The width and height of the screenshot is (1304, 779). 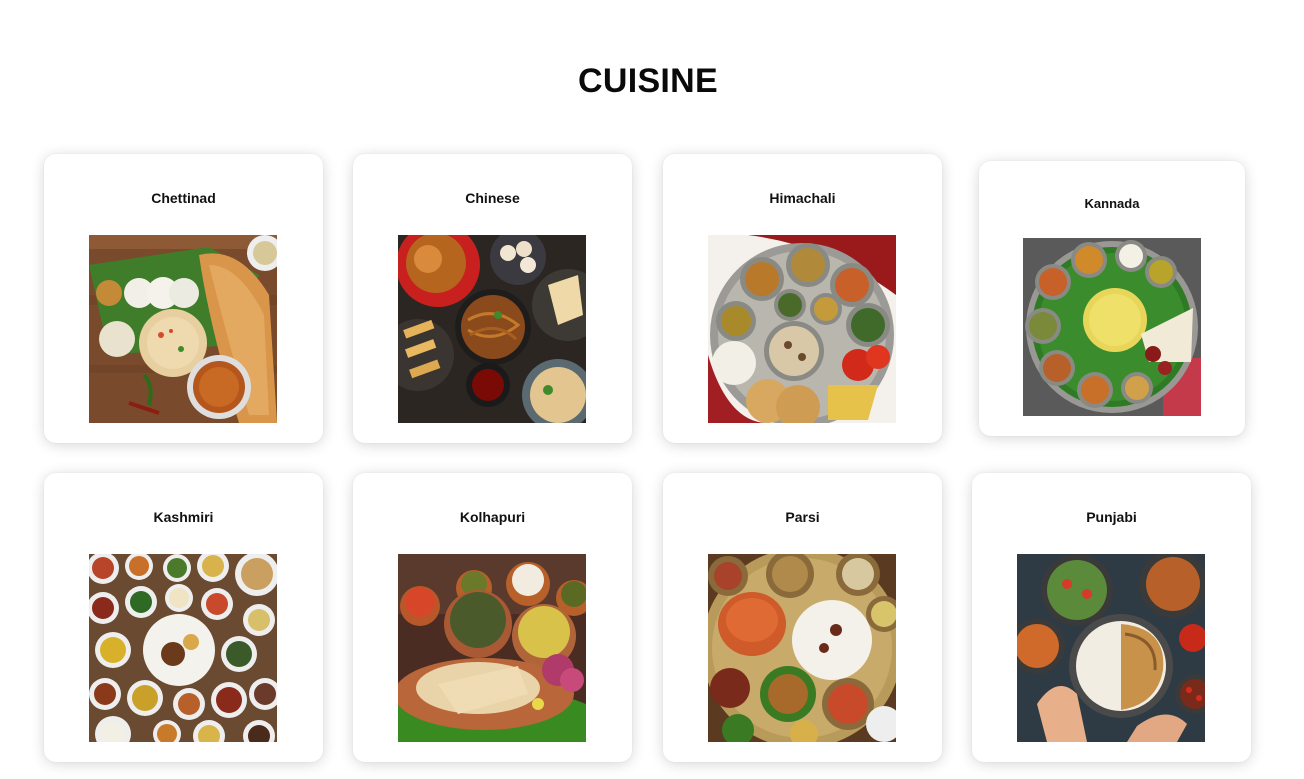 I want to click on cuisine-card-chinese: Chinese, so click(x=492, y=298).